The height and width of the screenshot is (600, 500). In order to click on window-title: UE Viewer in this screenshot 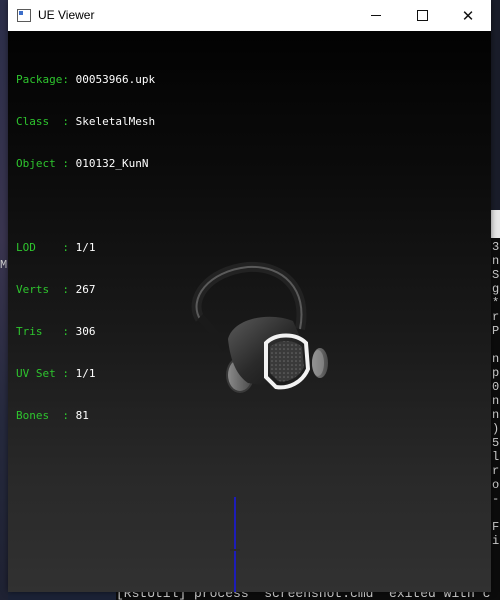, I will do `click(66, 15)`.